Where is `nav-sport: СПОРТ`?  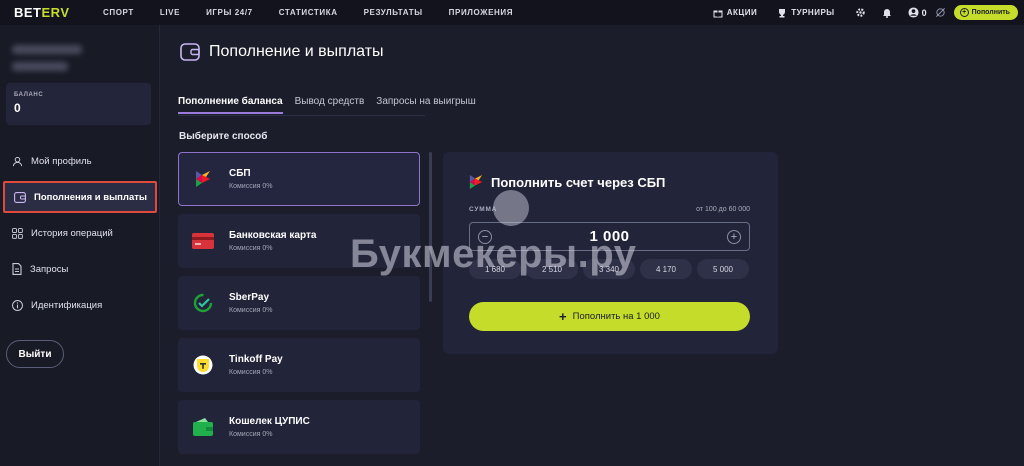 nav-sport: СПОРТ is located at coordinates (118, 12).